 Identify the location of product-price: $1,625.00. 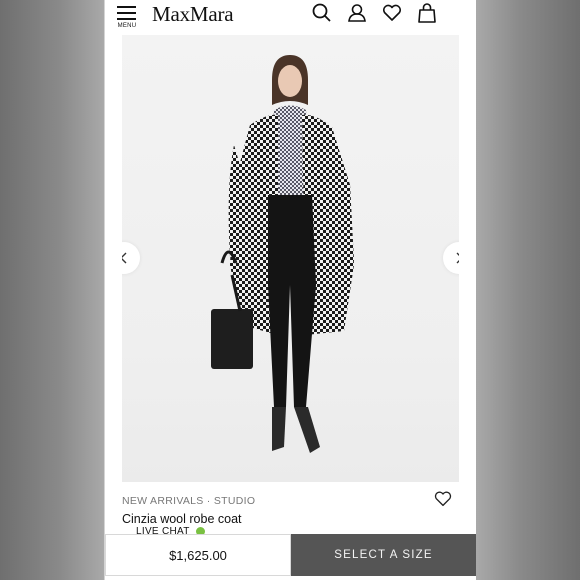
(198, 555).